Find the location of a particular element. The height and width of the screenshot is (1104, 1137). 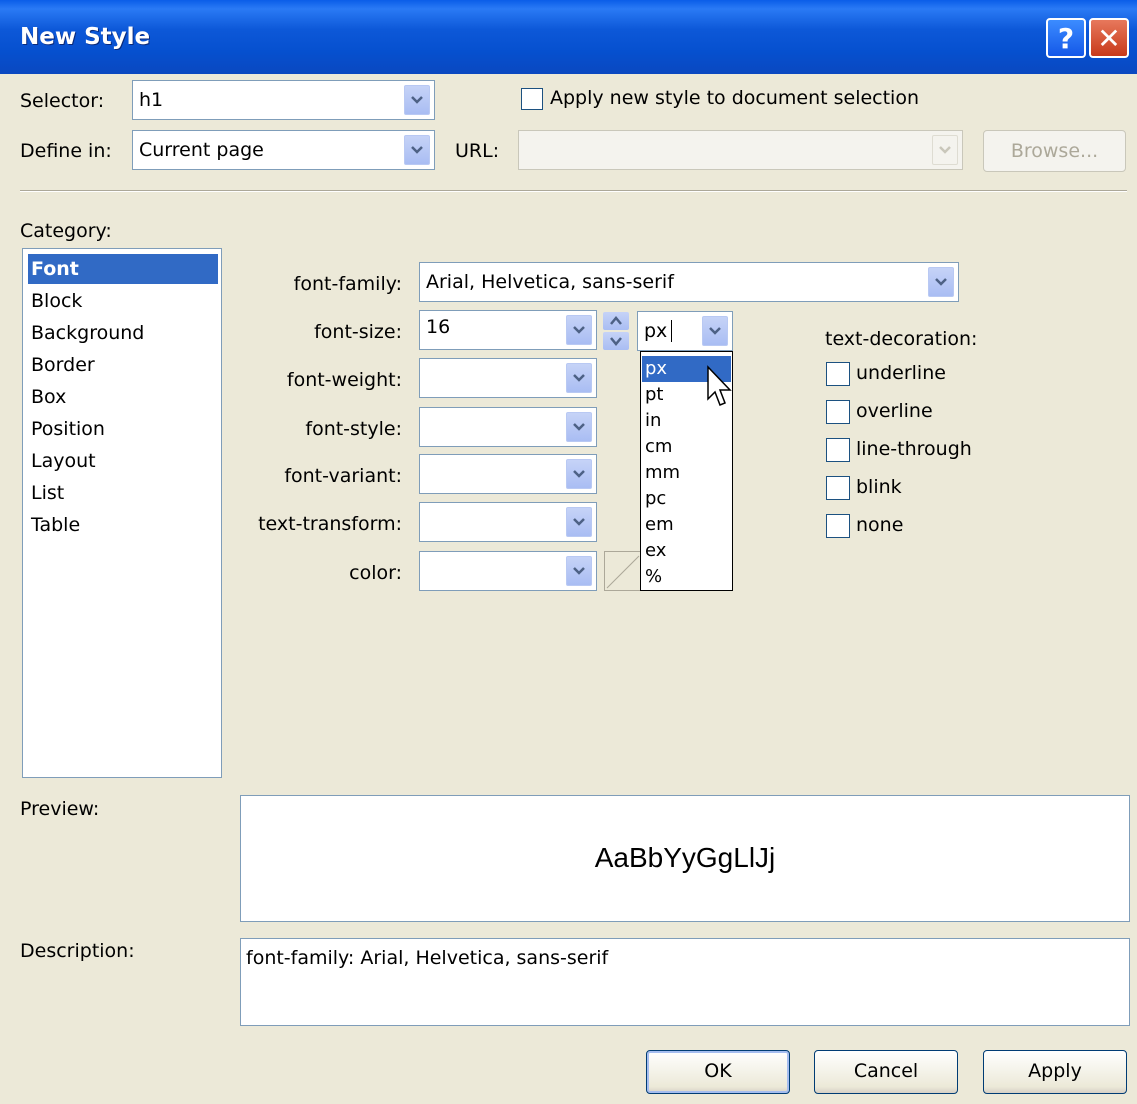

font-family-value: Arial, Helvetica, sans-serif is located at coordinates (550, 282).